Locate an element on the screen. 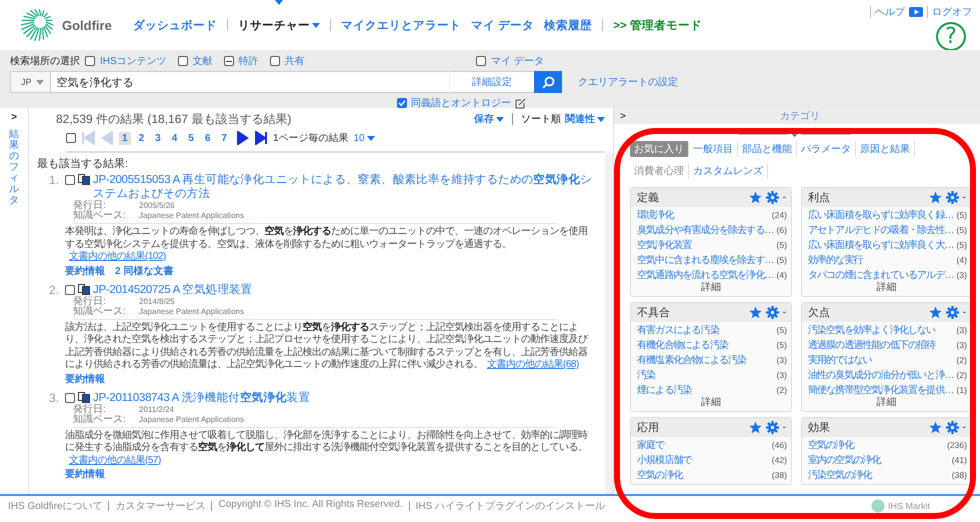  next-page-button is located at coordinates (241, 138).